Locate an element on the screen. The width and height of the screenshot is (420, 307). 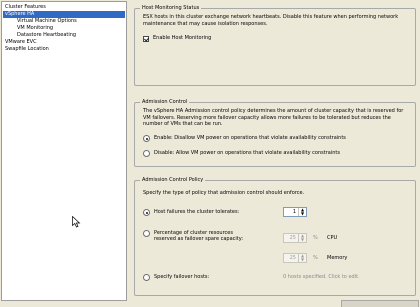
tree-item-vm-monitoring: VM Monitoring is located at coordinates (64, 28).